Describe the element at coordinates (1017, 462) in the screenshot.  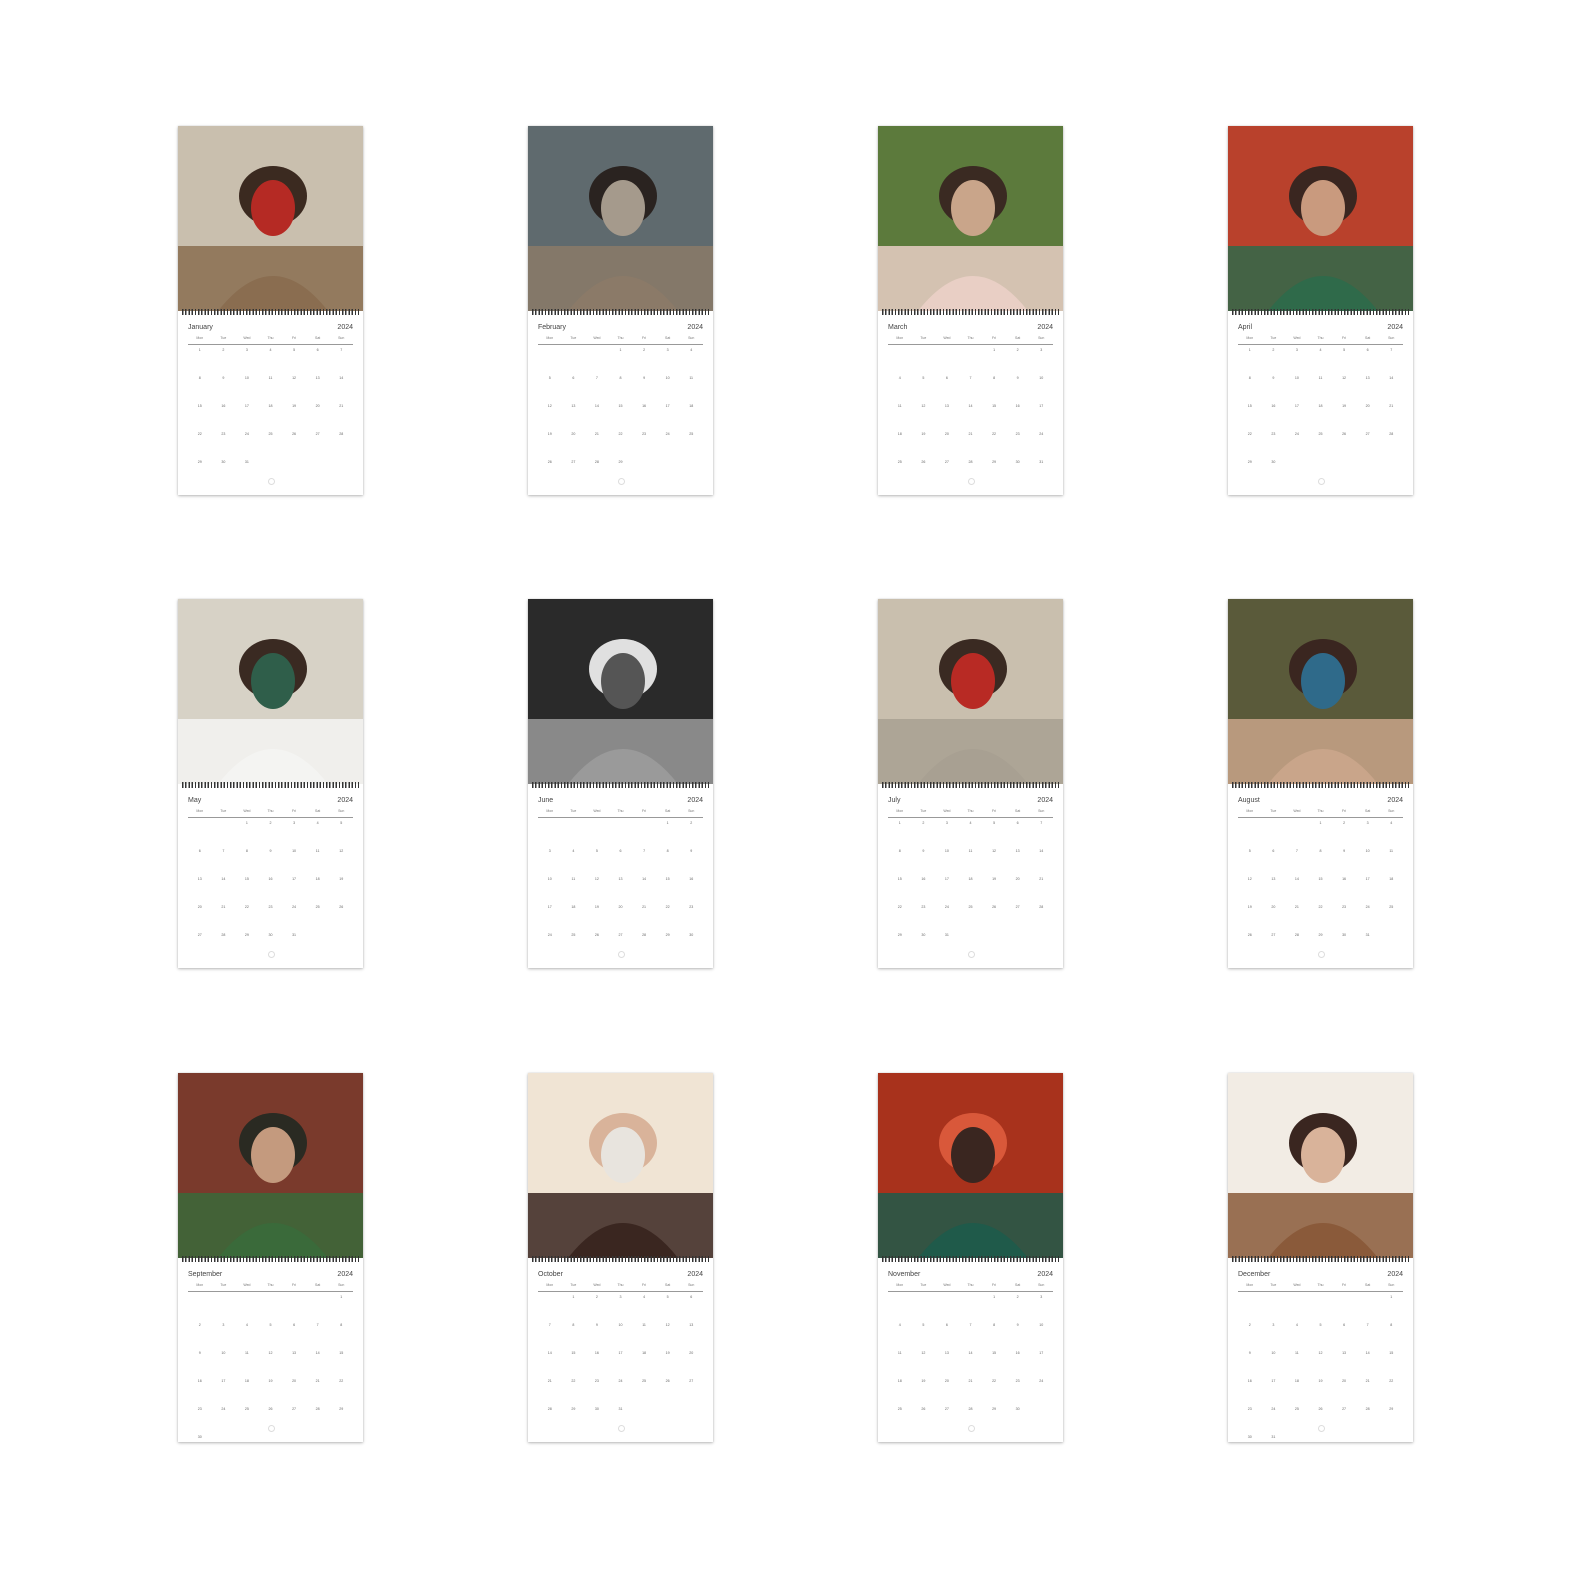
I see `day-cell: 30` at that location.